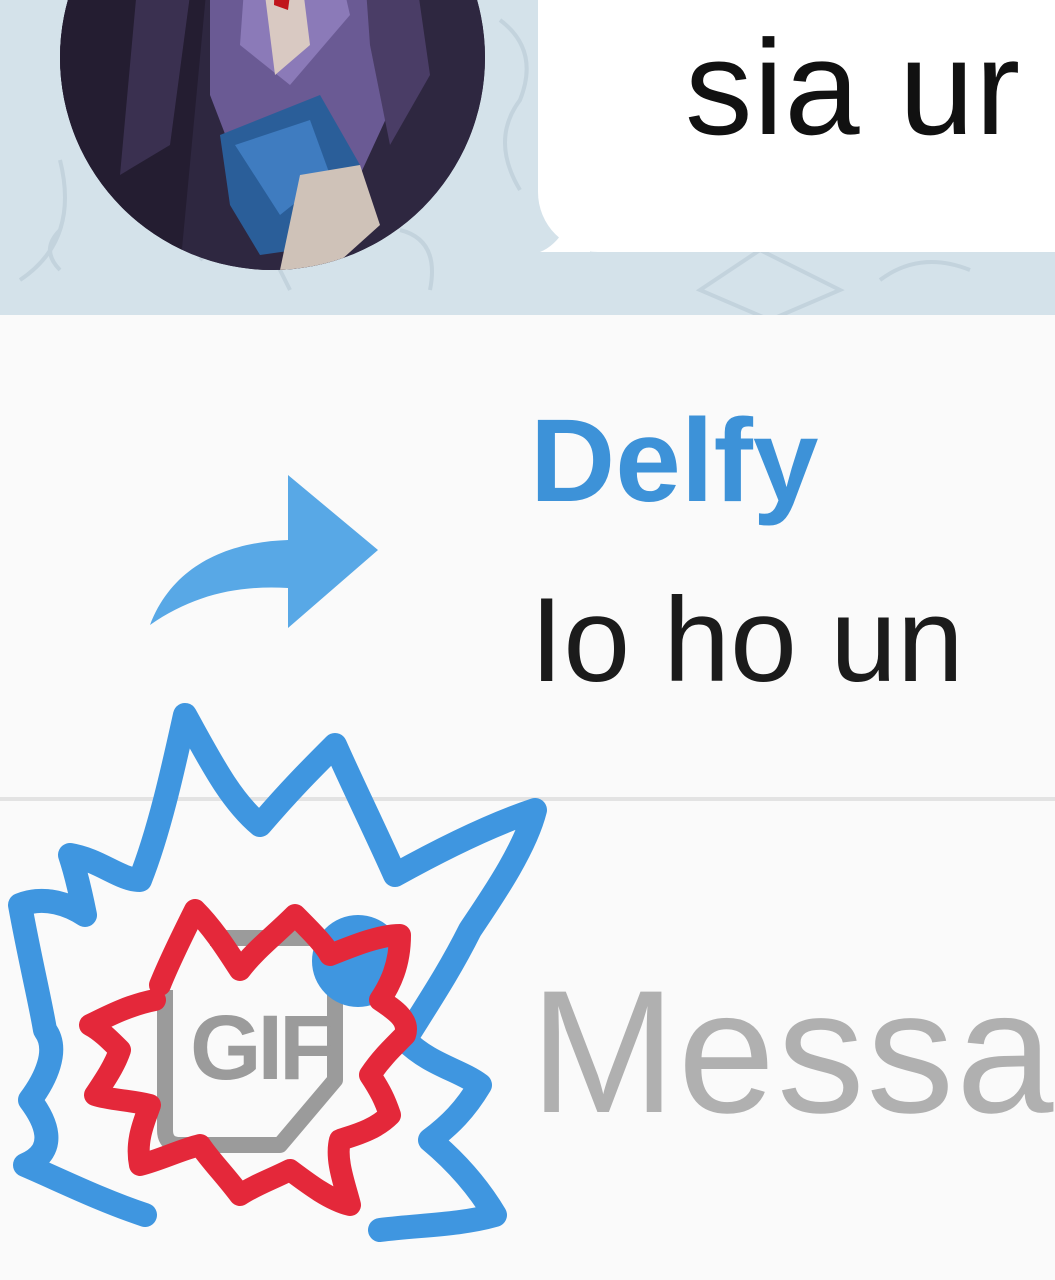 This screenshot has height=1280, width=1055. Describe the element at coordinates (853, 87) in the screenshot. I see `message-text: sia ur` at that location.